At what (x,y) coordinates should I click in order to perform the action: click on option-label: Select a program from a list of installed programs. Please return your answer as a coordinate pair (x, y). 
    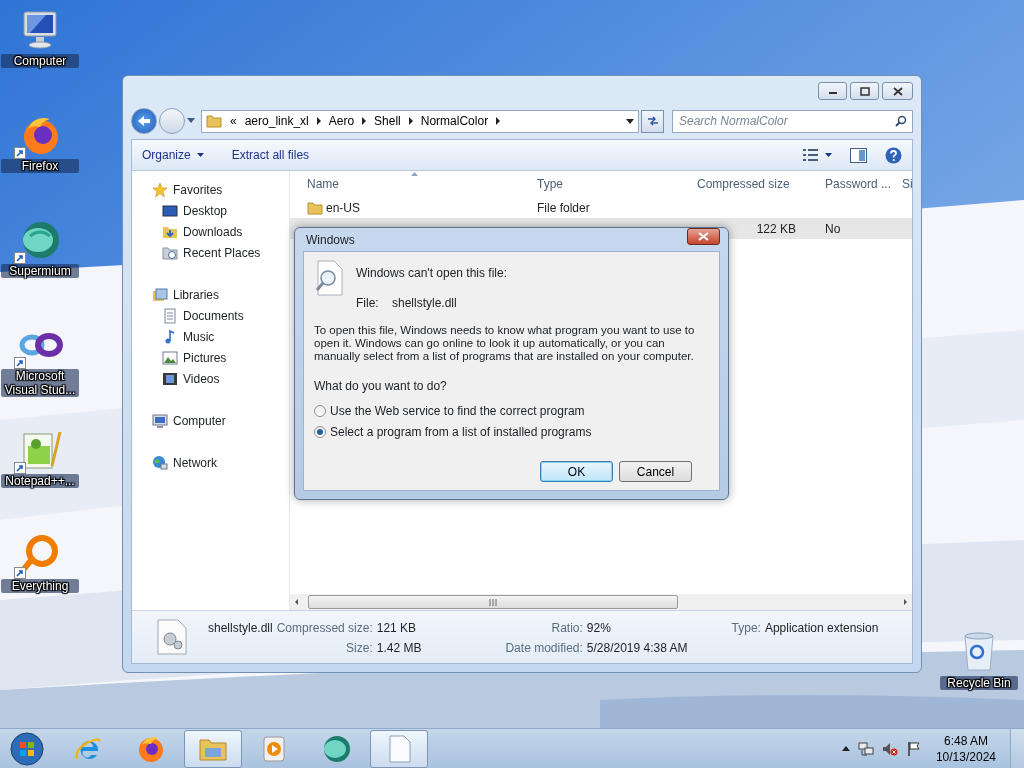
    Looking at the image, I should click on (461, 432).